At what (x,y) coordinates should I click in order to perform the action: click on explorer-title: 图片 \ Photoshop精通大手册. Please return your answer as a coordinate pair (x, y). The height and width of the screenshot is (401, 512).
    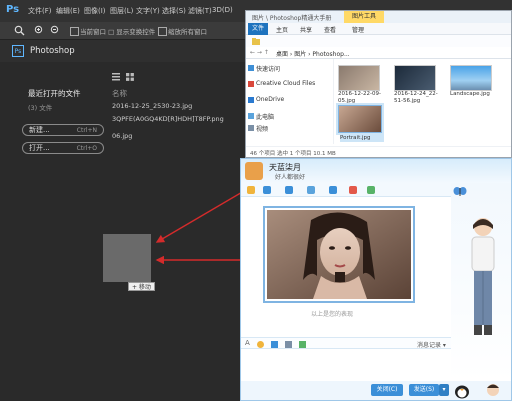
    Looking at the image, I should click on (292, 18).